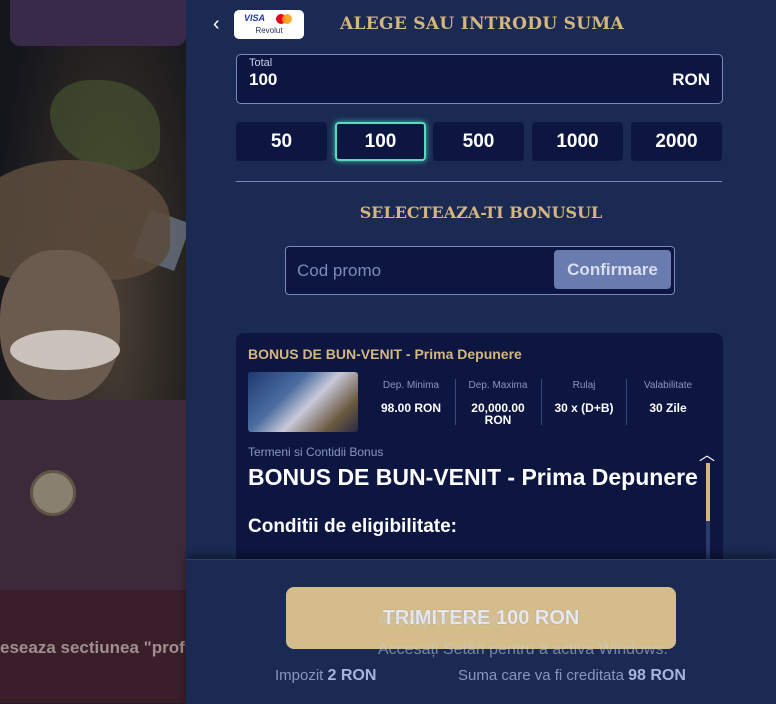 The width and height of the screenshot is (776, 704). Describe the element at coordinates (523, 649) in the screenshot. I see `windows-activation-watermark-text: Accesați Setări pentru a activa Windows.` at that location.